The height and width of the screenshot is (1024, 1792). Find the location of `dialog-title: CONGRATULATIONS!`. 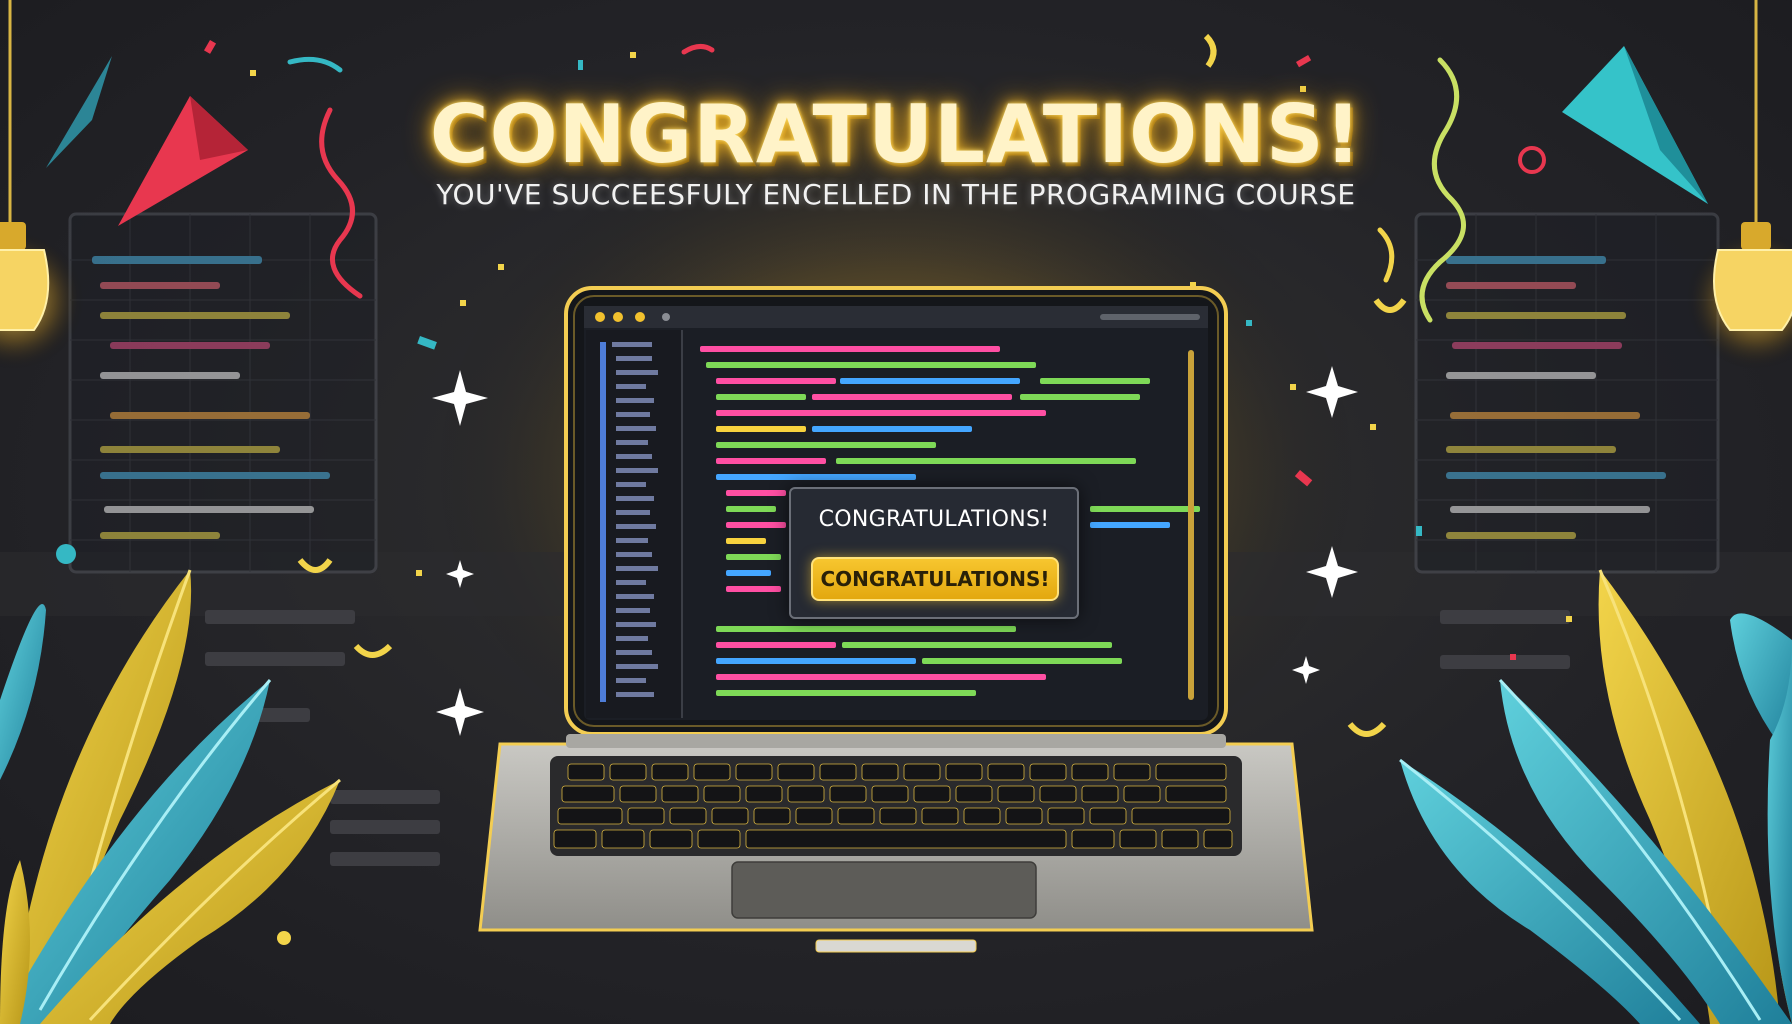

dialog-title: CONGRATULATIONS! is located at coordinates (934, 519).